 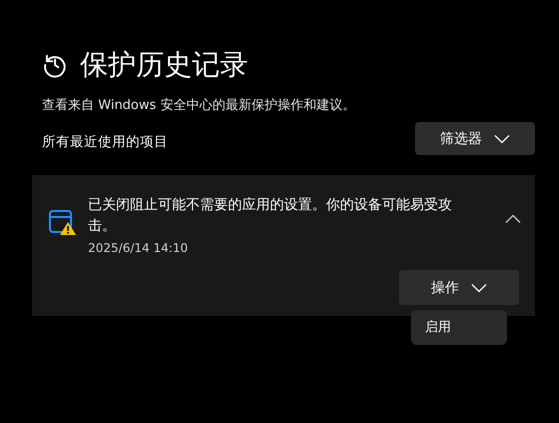 I want to click on window-warning-icon, so click(x=63, y=223).